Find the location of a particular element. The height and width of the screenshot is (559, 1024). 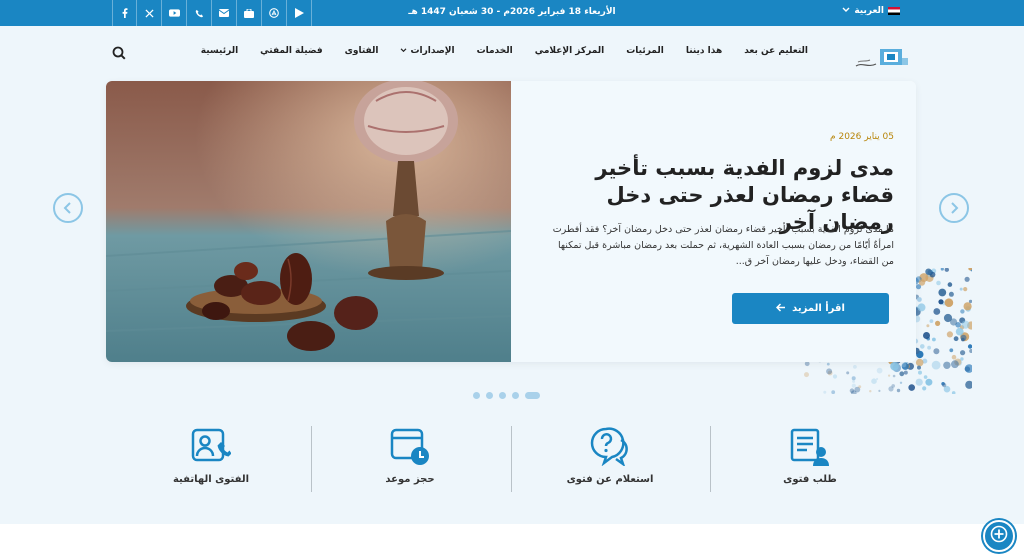

nav-item-media-center: المركز الإعلامي is located at coordinates (570, 51).